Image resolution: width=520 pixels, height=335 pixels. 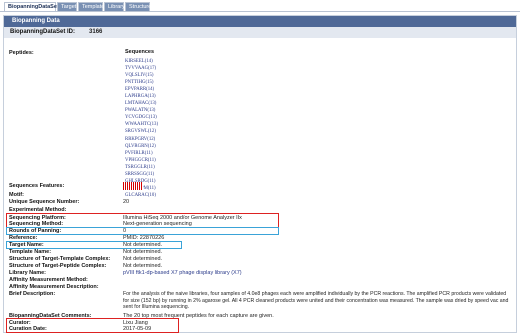 I want to click on peptides-label: Peptides:, so click(x=21, y=53).